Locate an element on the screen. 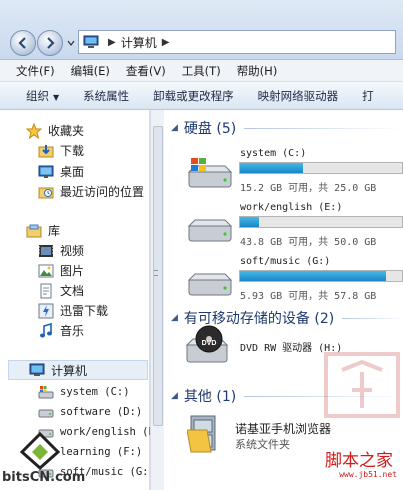  drive-name: system (C:) is located at coordinates (273, 153).